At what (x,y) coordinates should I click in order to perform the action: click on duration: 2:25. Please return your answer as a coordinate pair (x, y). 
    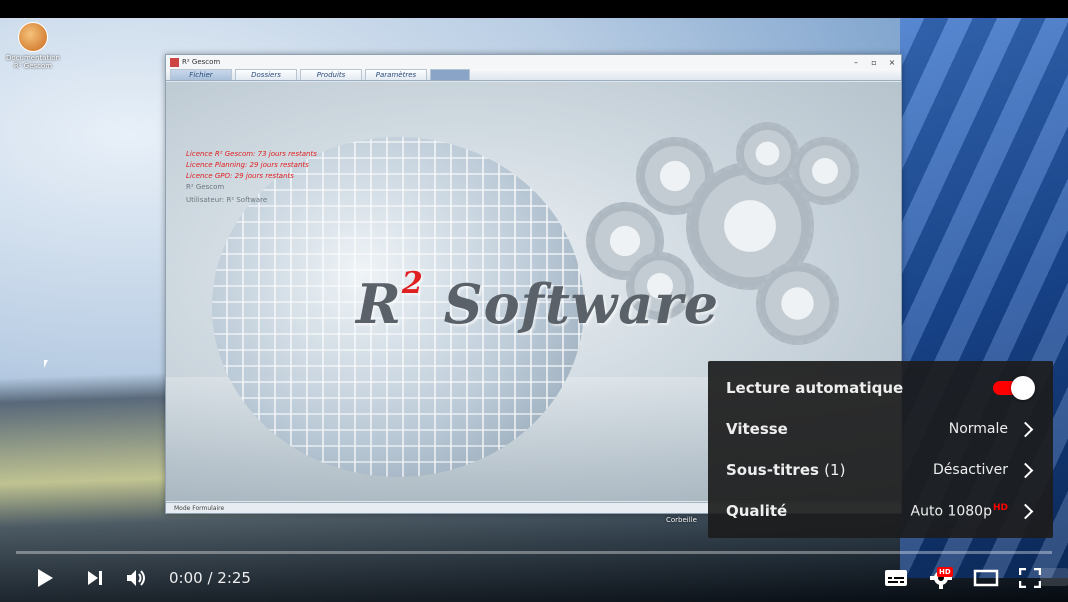
    Looking at the image, I should click on (234, 578).